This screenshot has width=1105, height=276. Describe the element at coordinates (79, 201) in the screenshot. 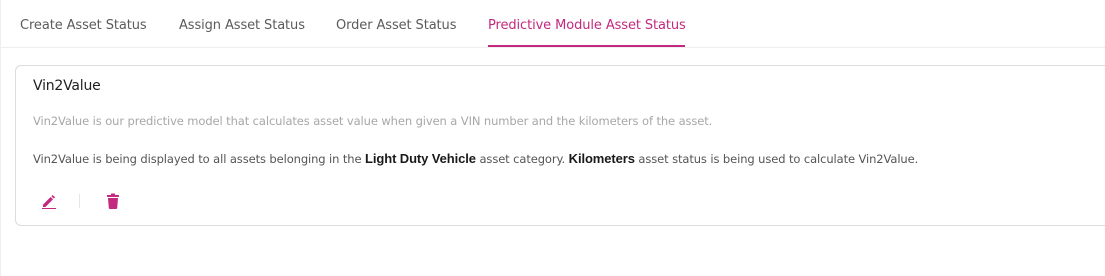

I see `action-divider` at that location.